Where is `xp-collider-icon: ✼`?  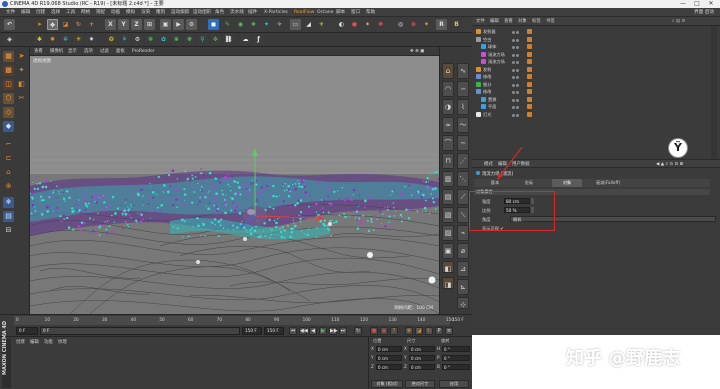
xp-collider-icon: ✼ is located at coordinates (215, 39).